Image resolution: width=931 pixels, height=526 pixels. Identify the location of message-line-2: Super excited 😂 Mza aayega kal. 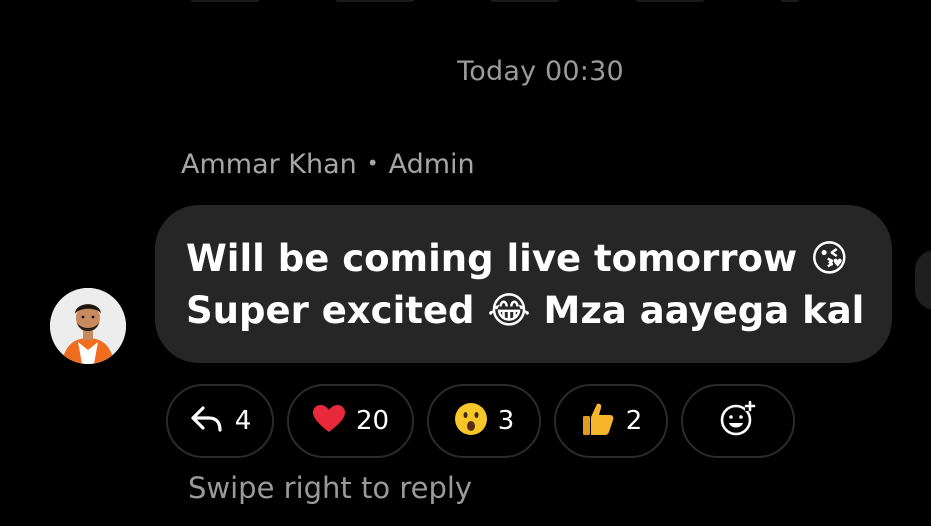
(525, 310).